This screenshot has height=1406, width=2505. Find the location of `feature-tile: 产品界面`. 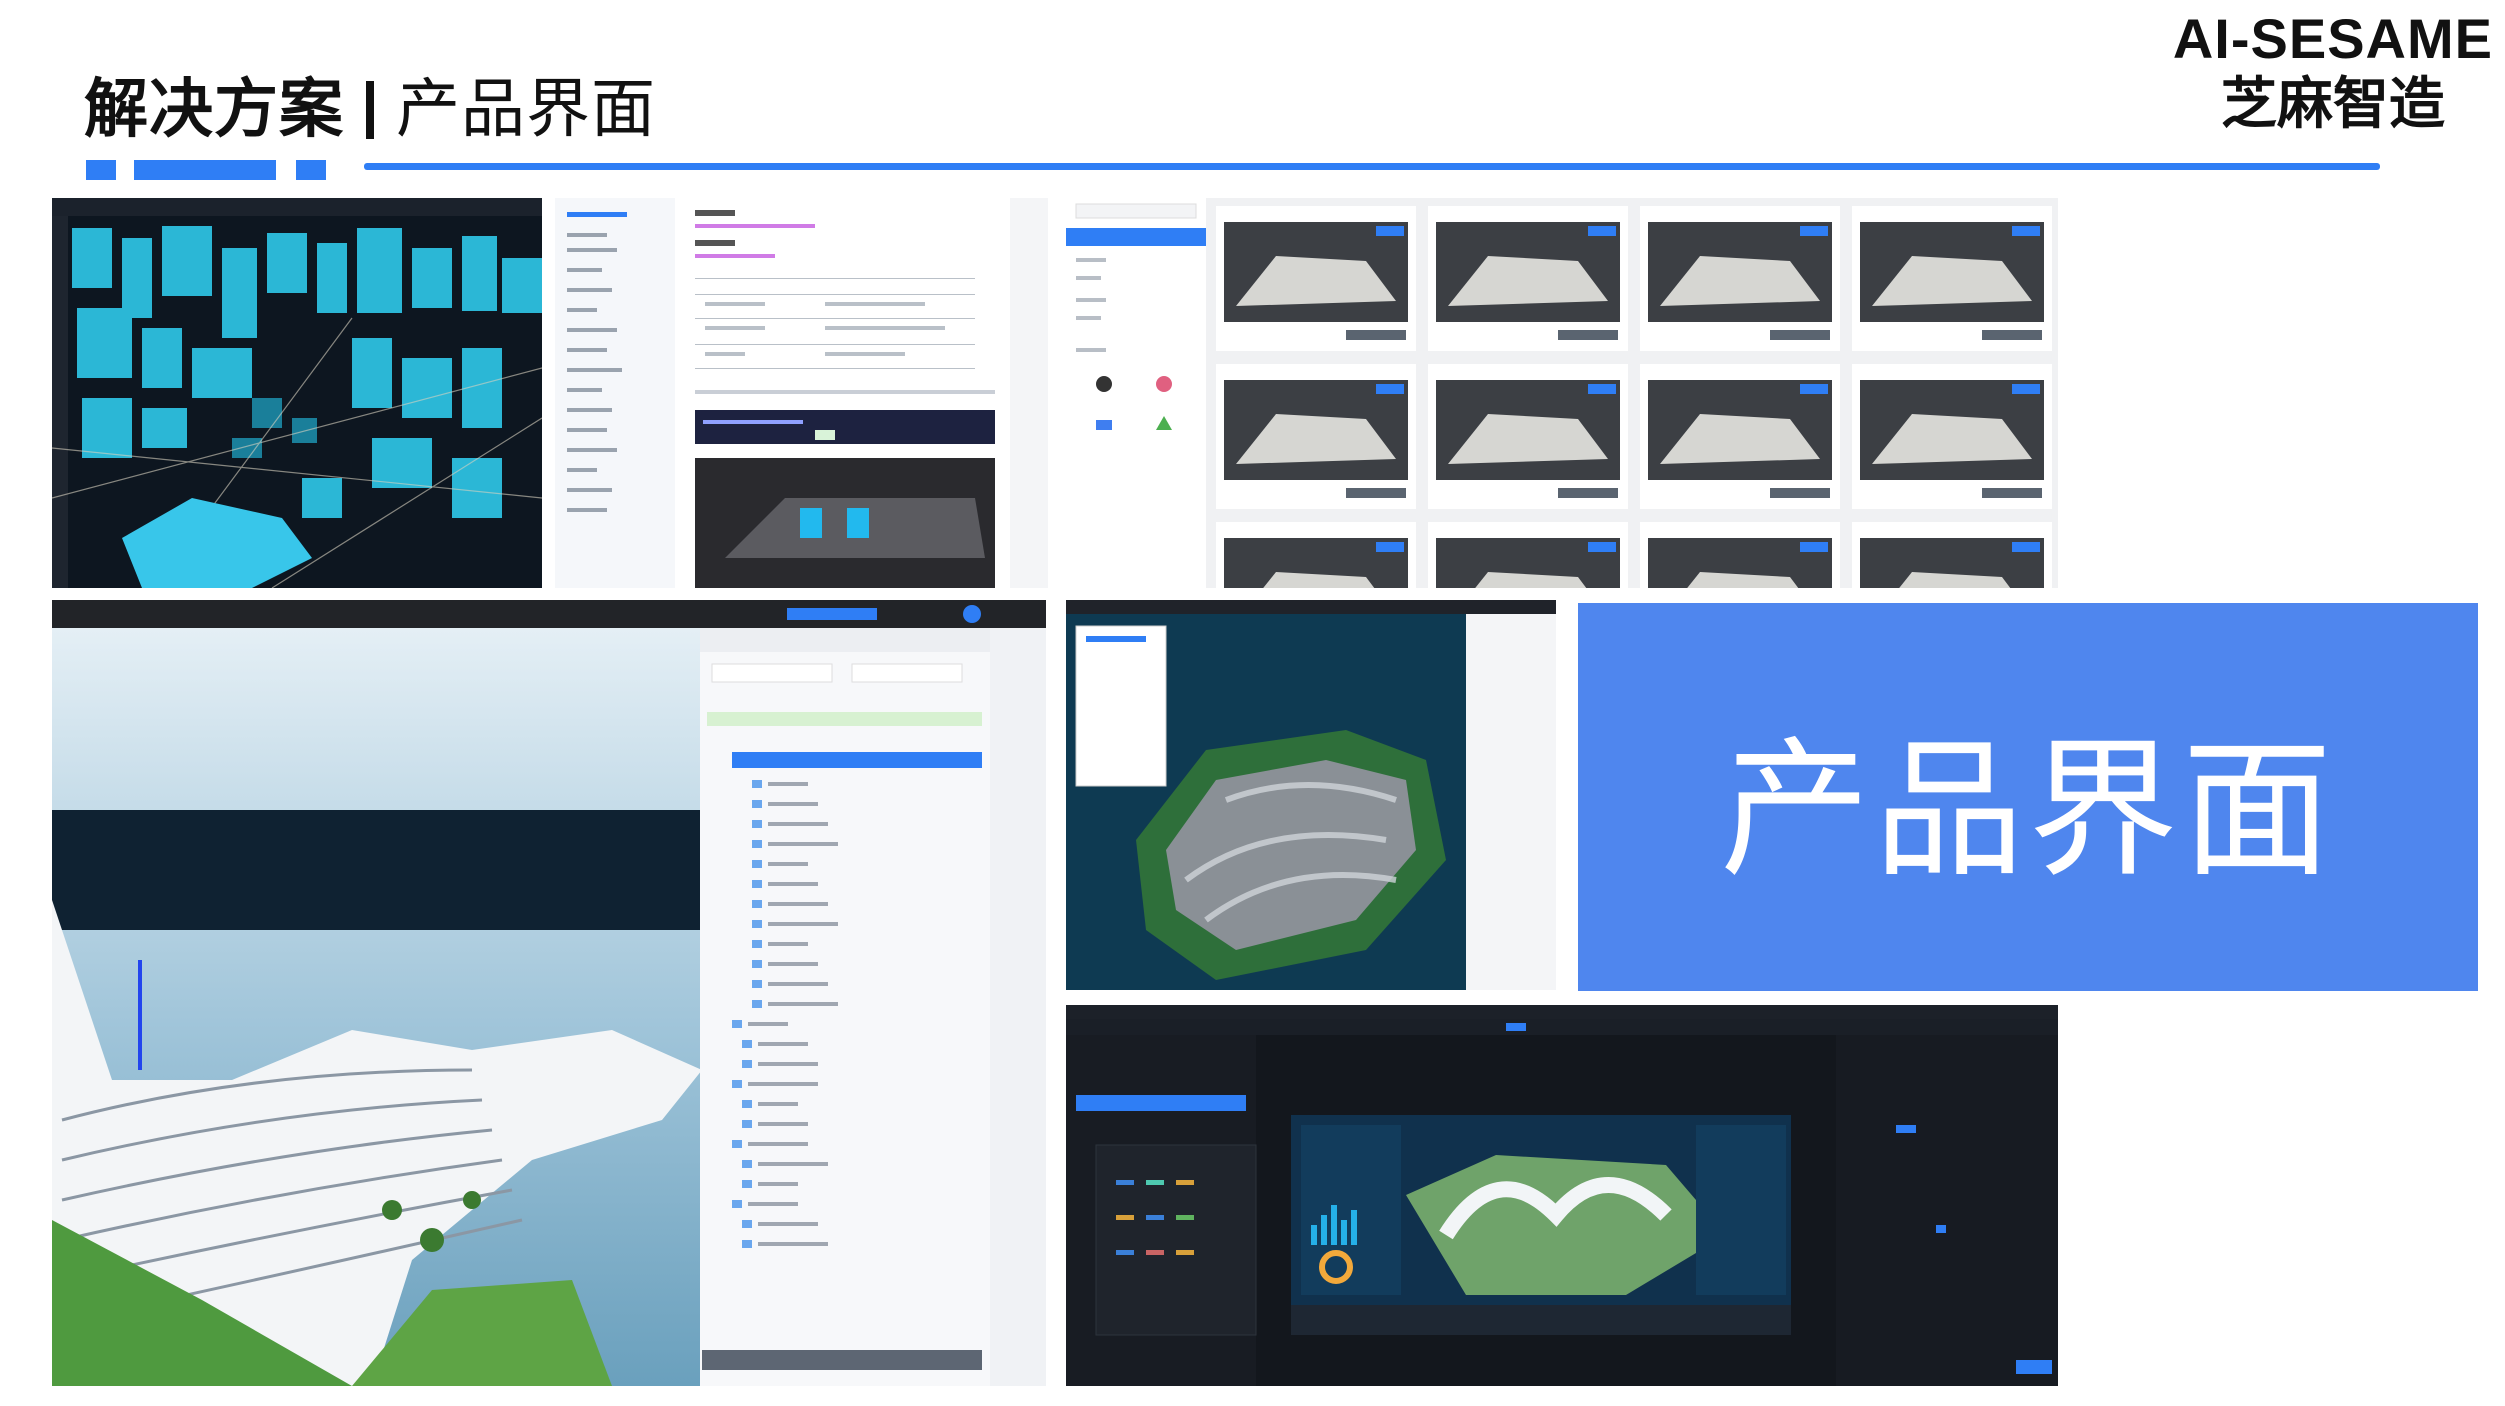

feature-tile: 产品界面 is located at coordinates (2028, 797).